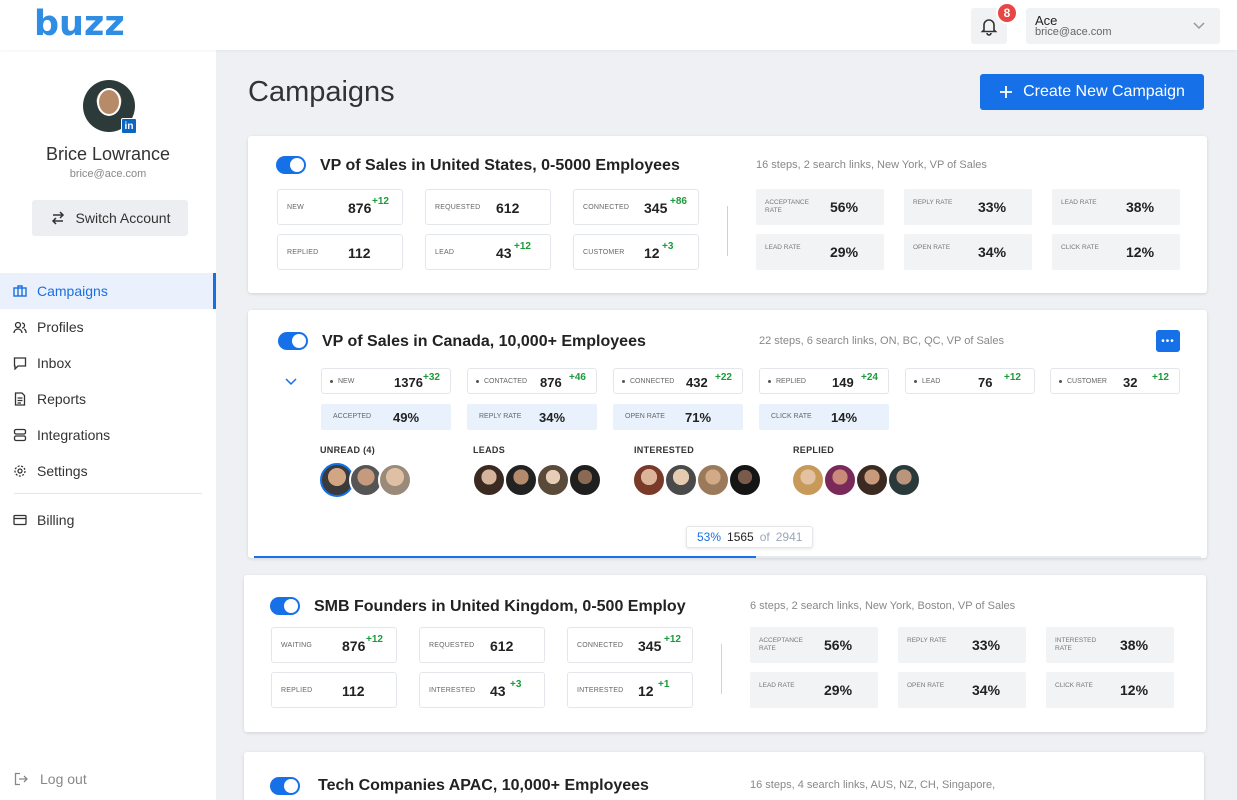 The width and height of the screenshot is (1237, 800). What do you see at coordinates (488, 252) in the screenshot?
I see `stat-lead: LEAD 43 +12` at bounding box center [488, 252].